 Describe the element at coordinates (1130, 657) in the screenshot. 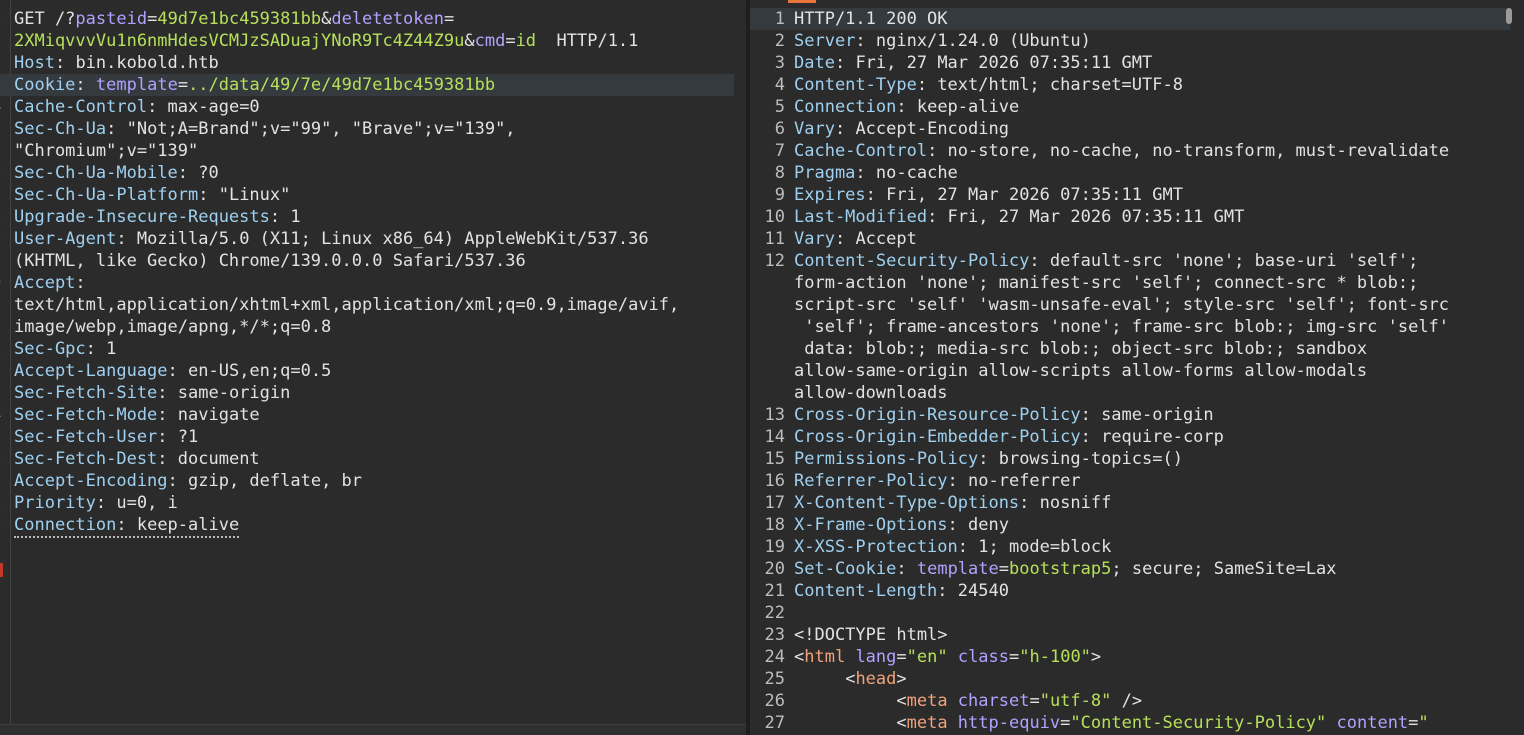

I see `response-html-row: 24 <html lang="en" class="h-100">` at that location.